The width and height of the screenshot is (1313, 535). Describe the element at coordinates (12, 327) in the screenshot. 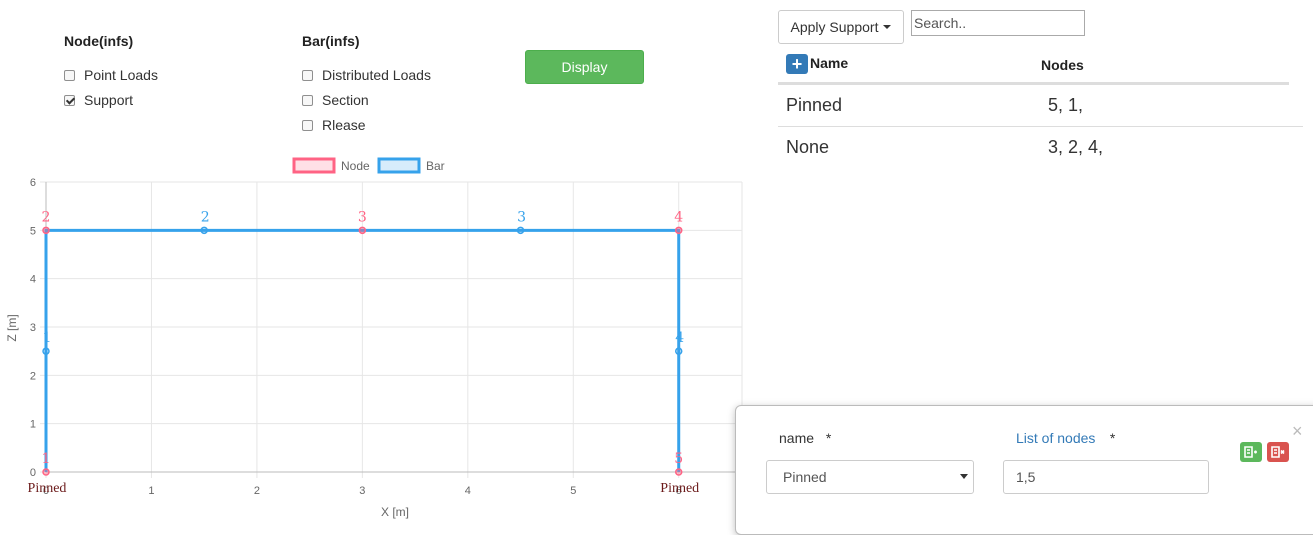

I see `y-axis-label: Z [m]` at that location.